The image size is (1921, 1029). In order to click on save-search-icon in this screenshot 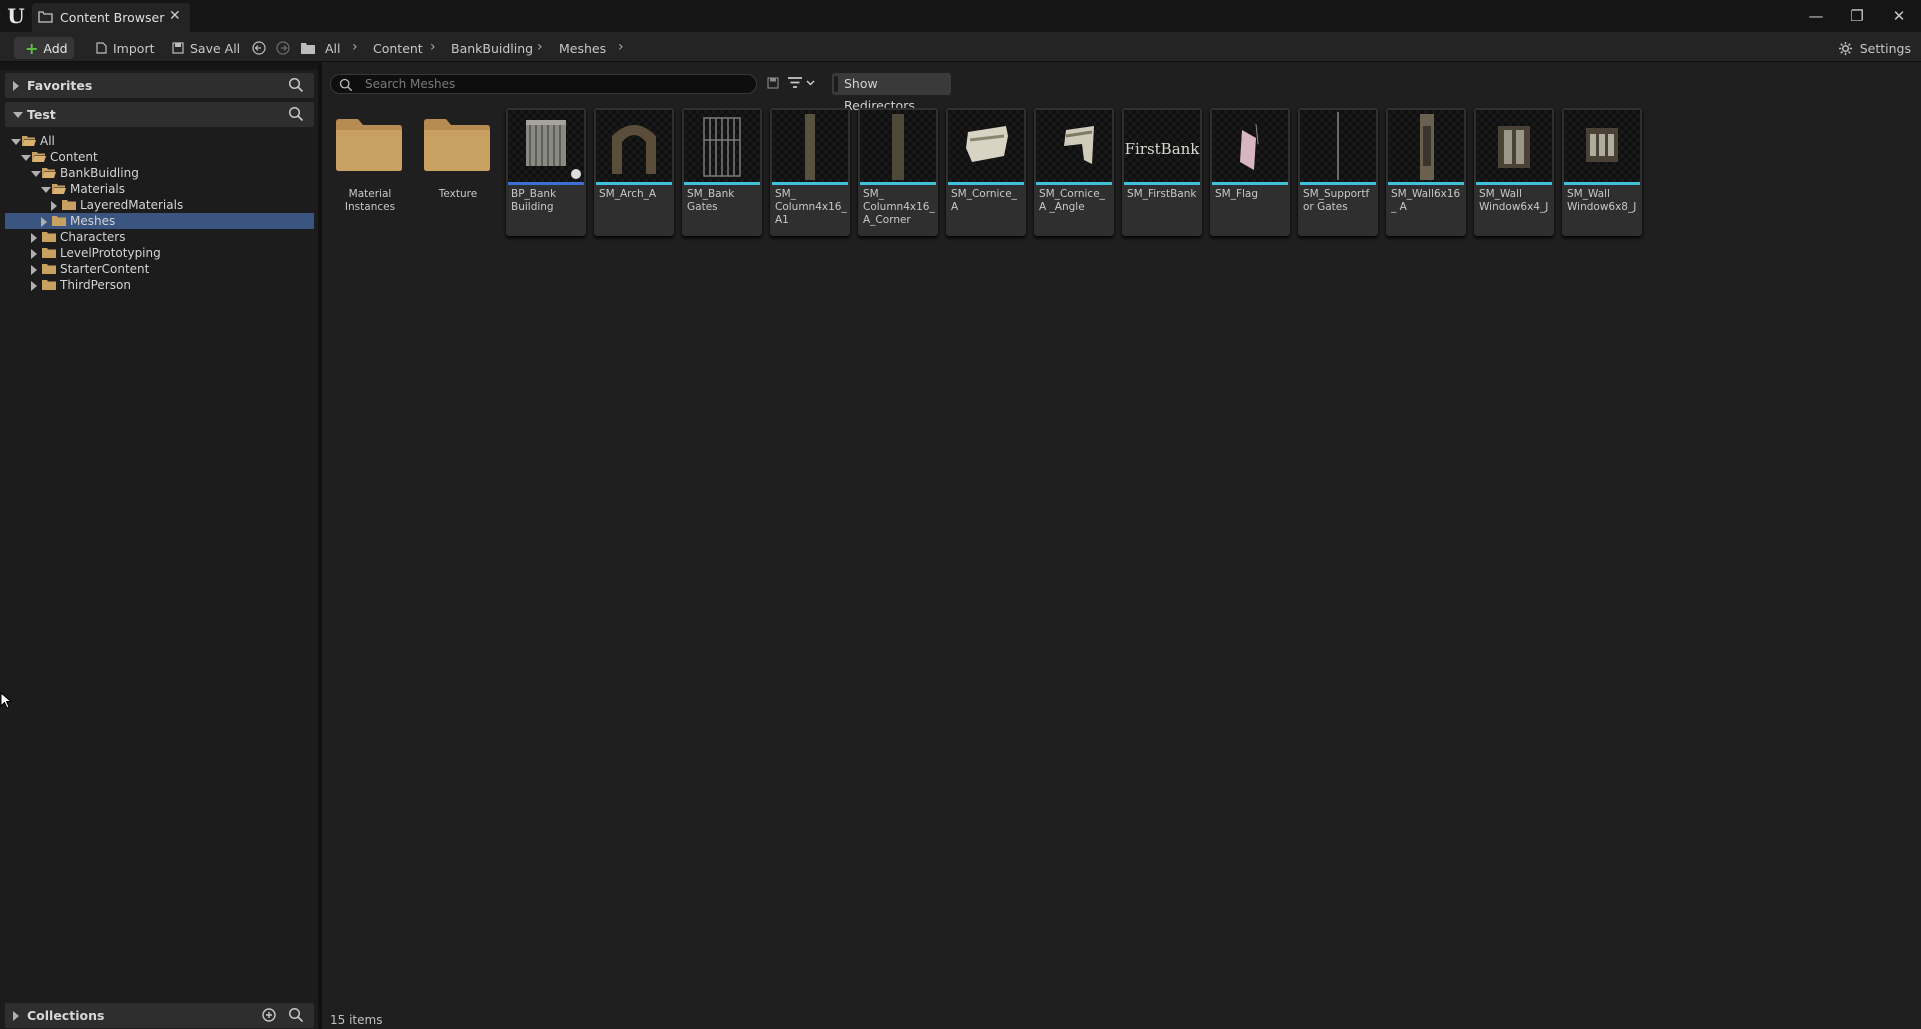, I will do `click(773, 83)`.